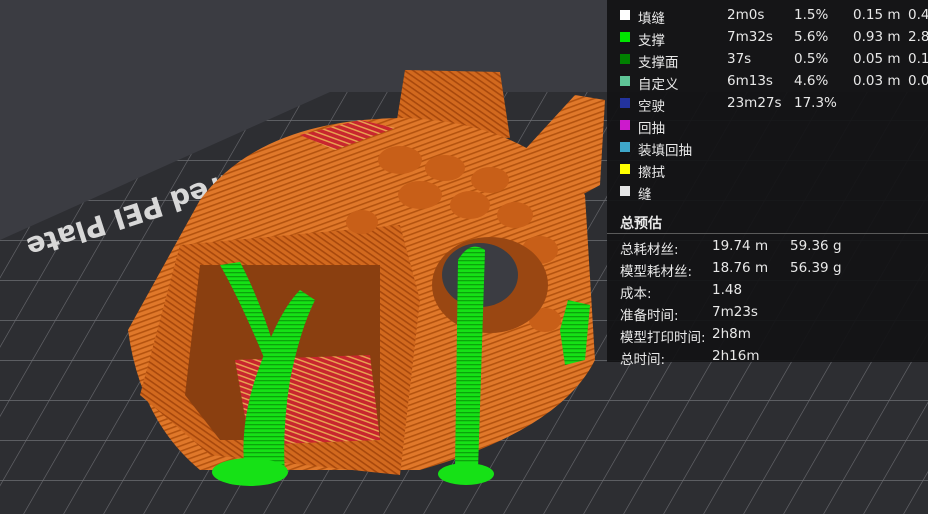 Image resolution: width=928 pixels, height=514 pixels. Describe the element at coordinates (774, 337) in the screenshot. I see `summary-row-model-print-time: 模型打印时间: 2h8m` at that location.